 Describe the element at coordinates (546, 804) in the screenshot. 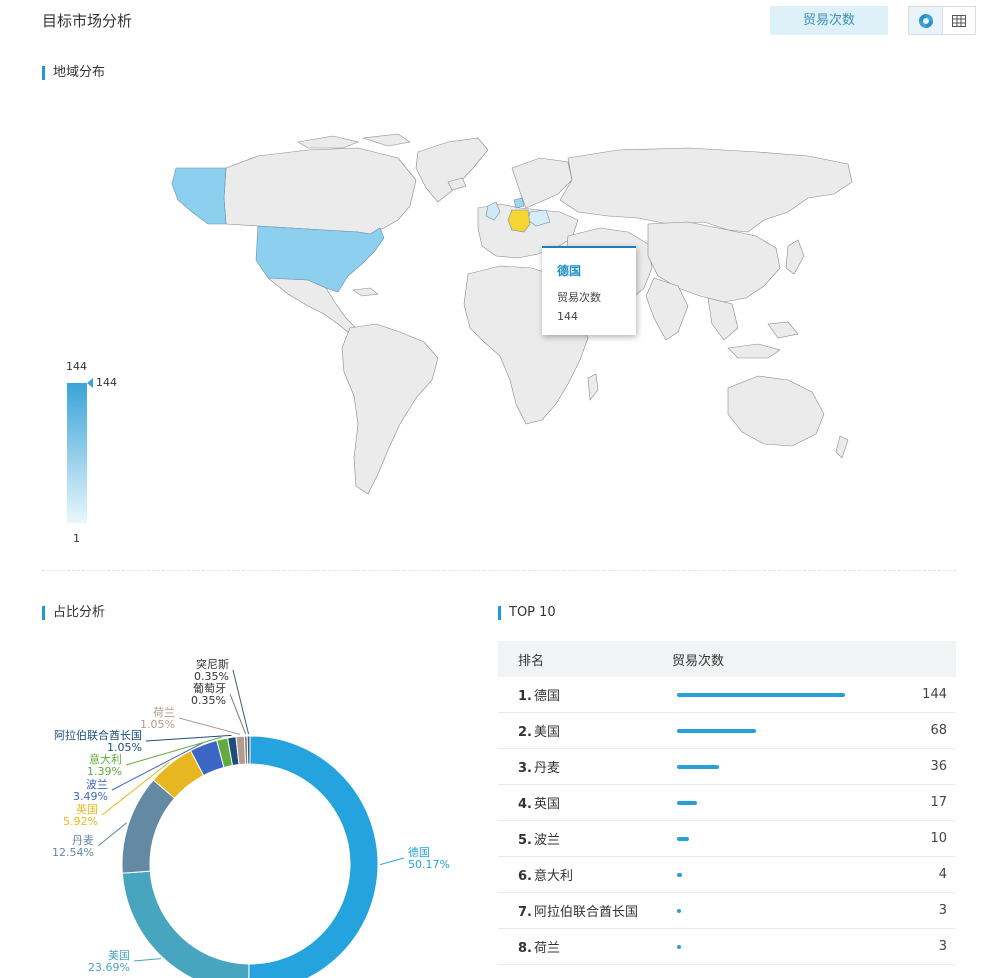

I see `row-country: 英国` at that location.